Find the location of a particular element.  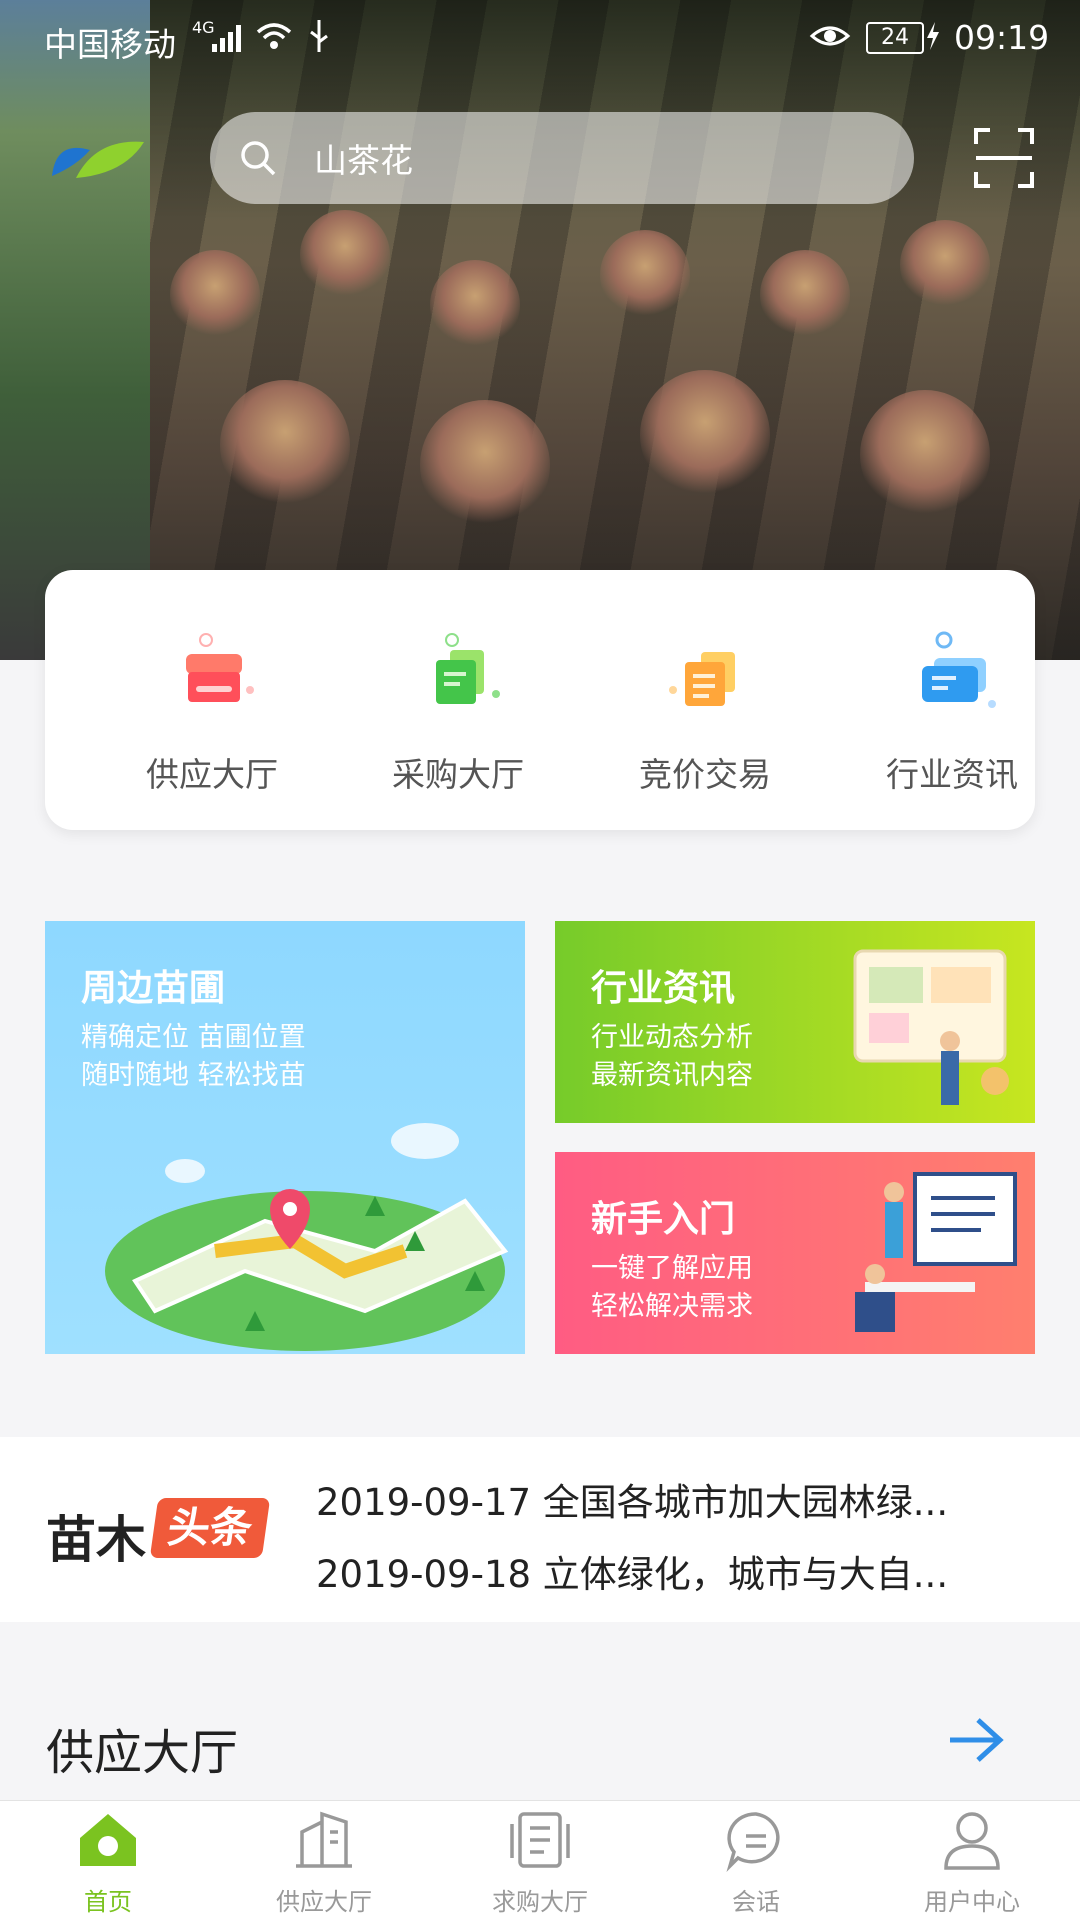

quick-action-purchase-hall: 采购大厅 is located at coordinates (458, 713).